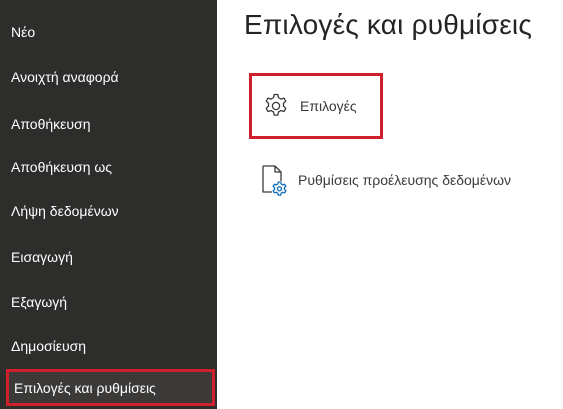 The image size is (563, 409). I want to click on options-button: Επιλογές, so click(316, 106).